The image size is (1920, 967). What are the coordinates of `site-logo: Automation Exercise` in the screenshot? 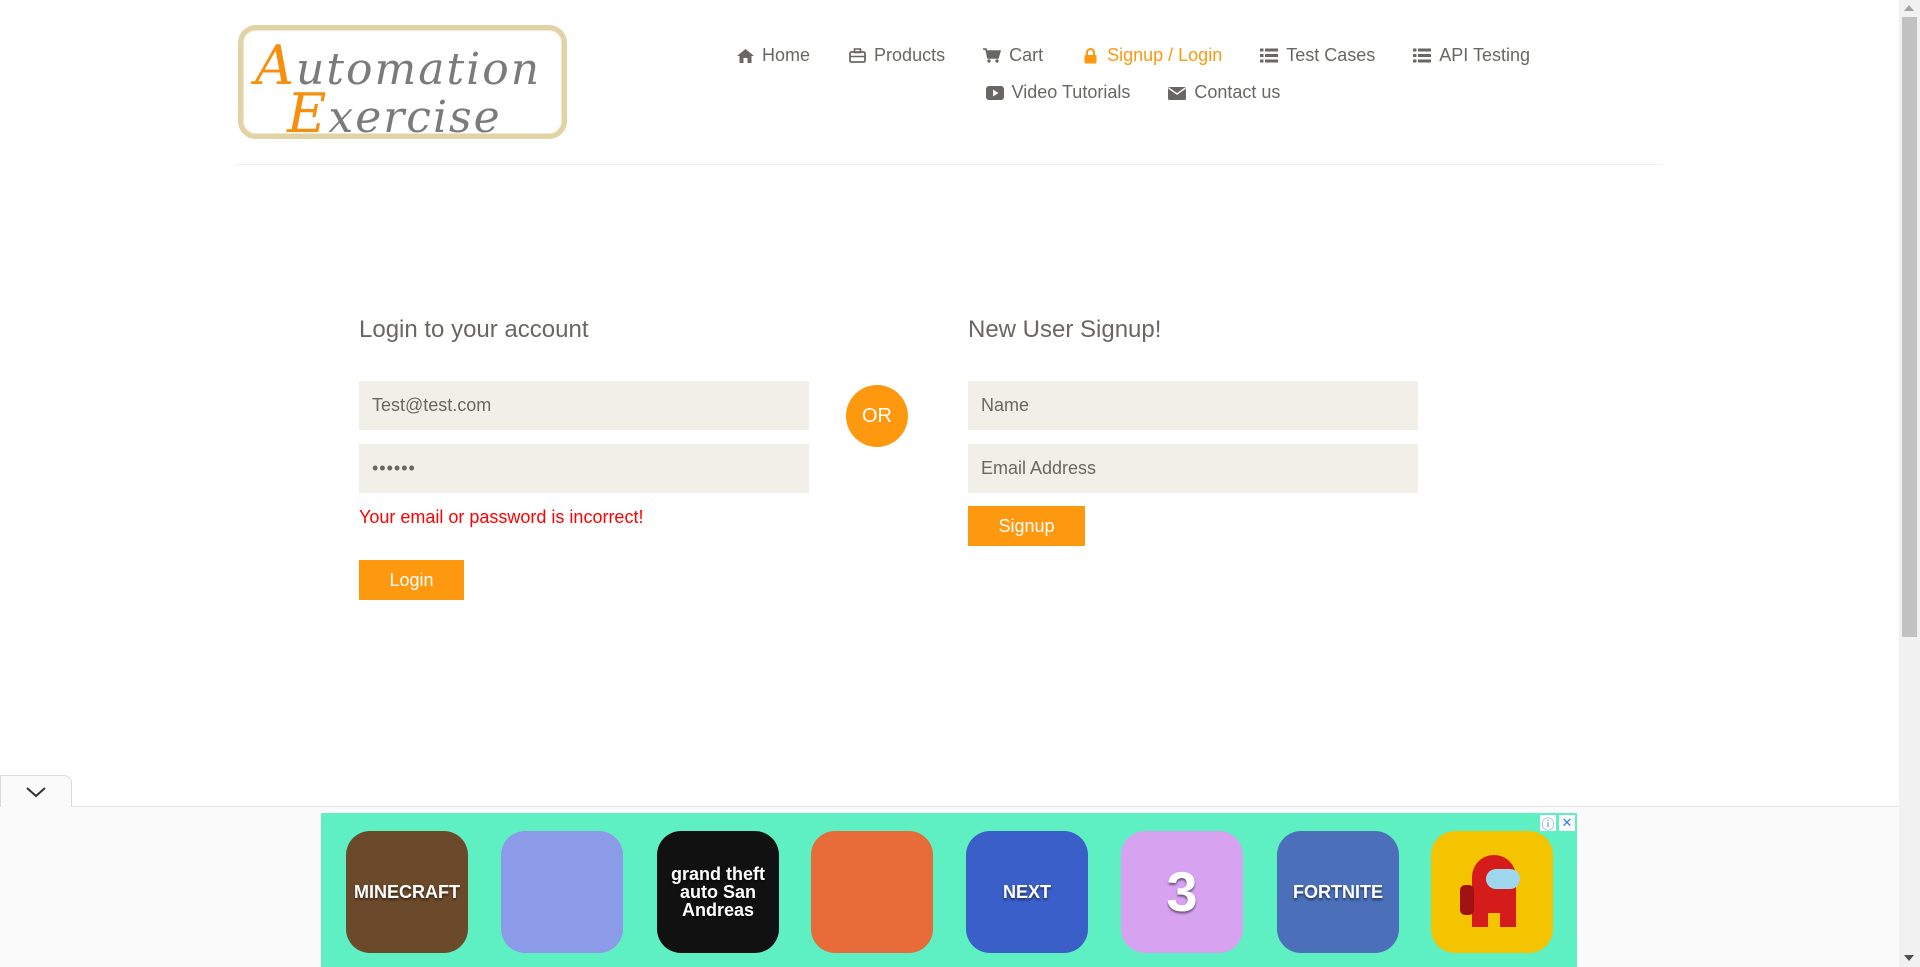 It's located at (402, 85).